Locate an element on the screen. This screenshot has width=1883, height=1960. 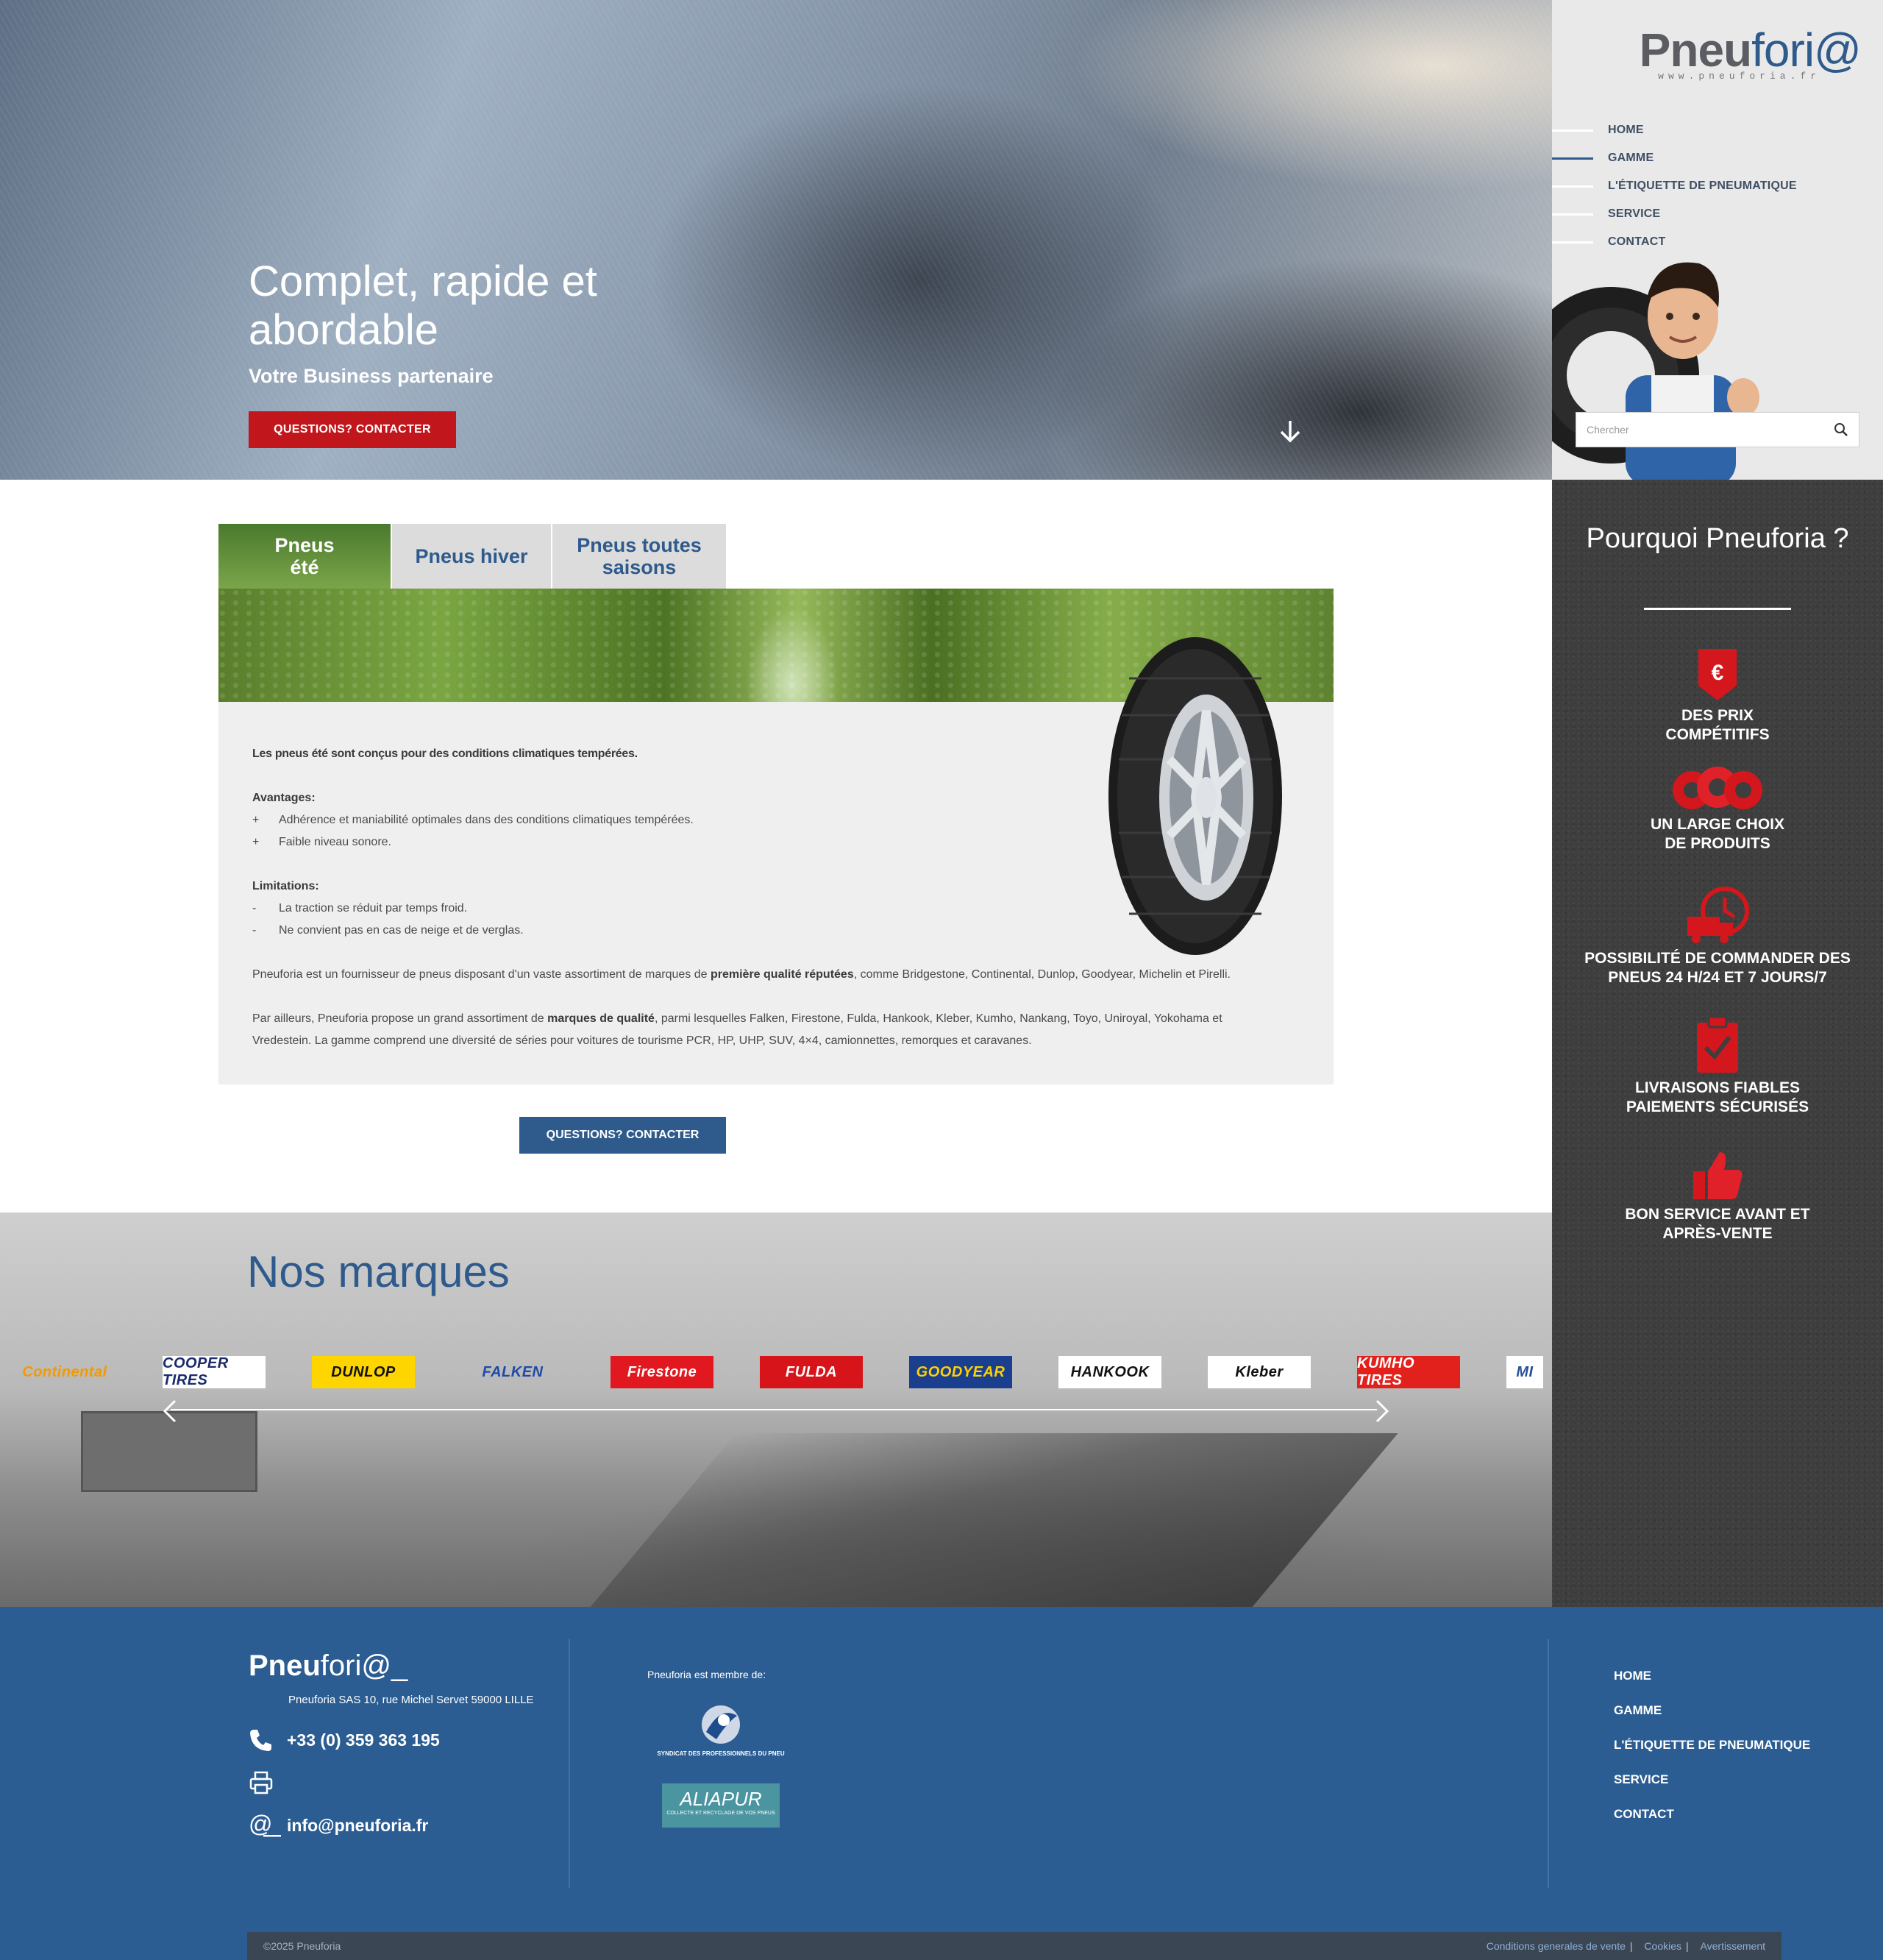
feature-service: BON SERVICE AVANT ET APRÈS-VENTE is located at coordinates (1718, 1196).